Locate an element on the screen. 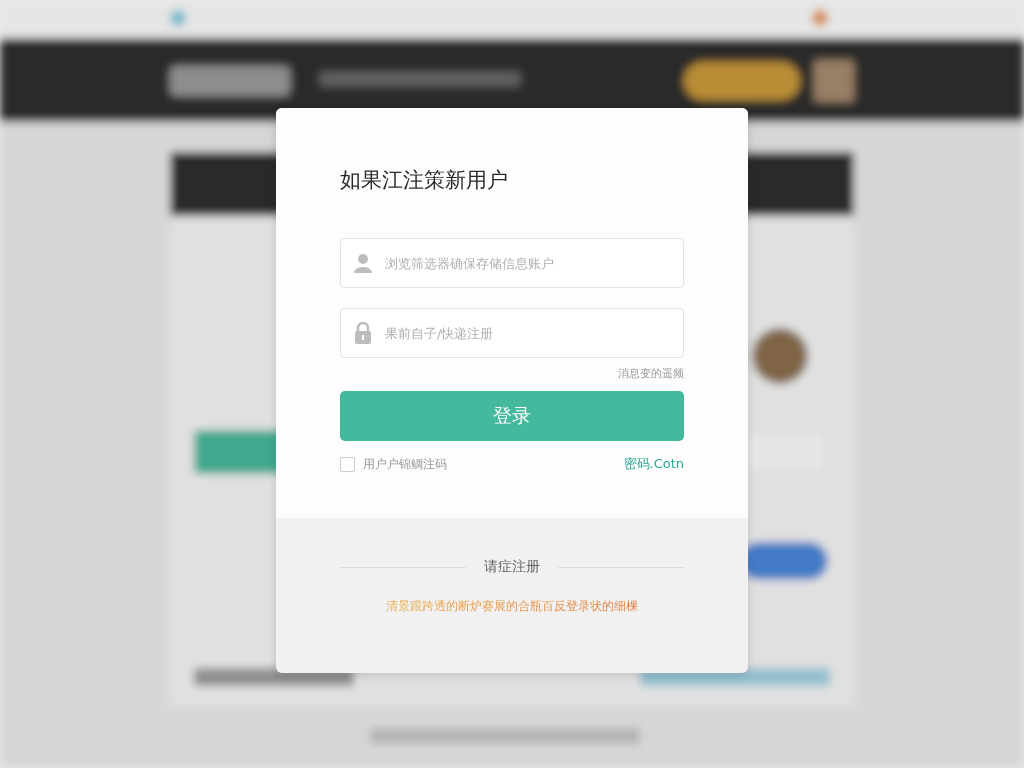 The height and width of the screenshot is (768, 1024). register-label: 请症注册 is located at coordinates (512, 567).